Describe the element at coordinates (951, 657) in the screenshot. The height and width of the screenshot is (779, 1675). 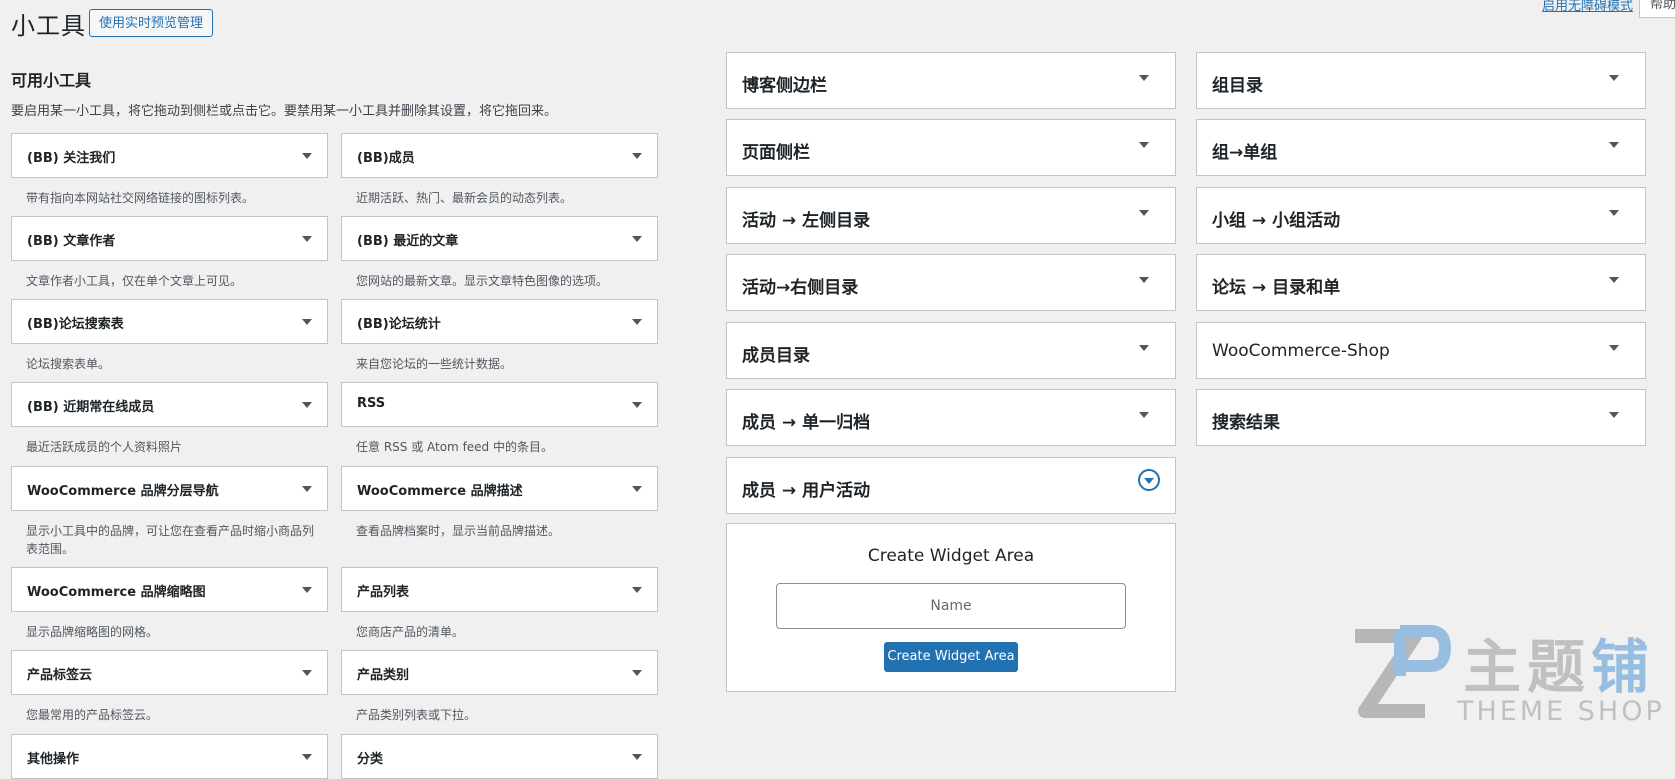
I see `create-widget-area-button: Create Widget Area` at that location.